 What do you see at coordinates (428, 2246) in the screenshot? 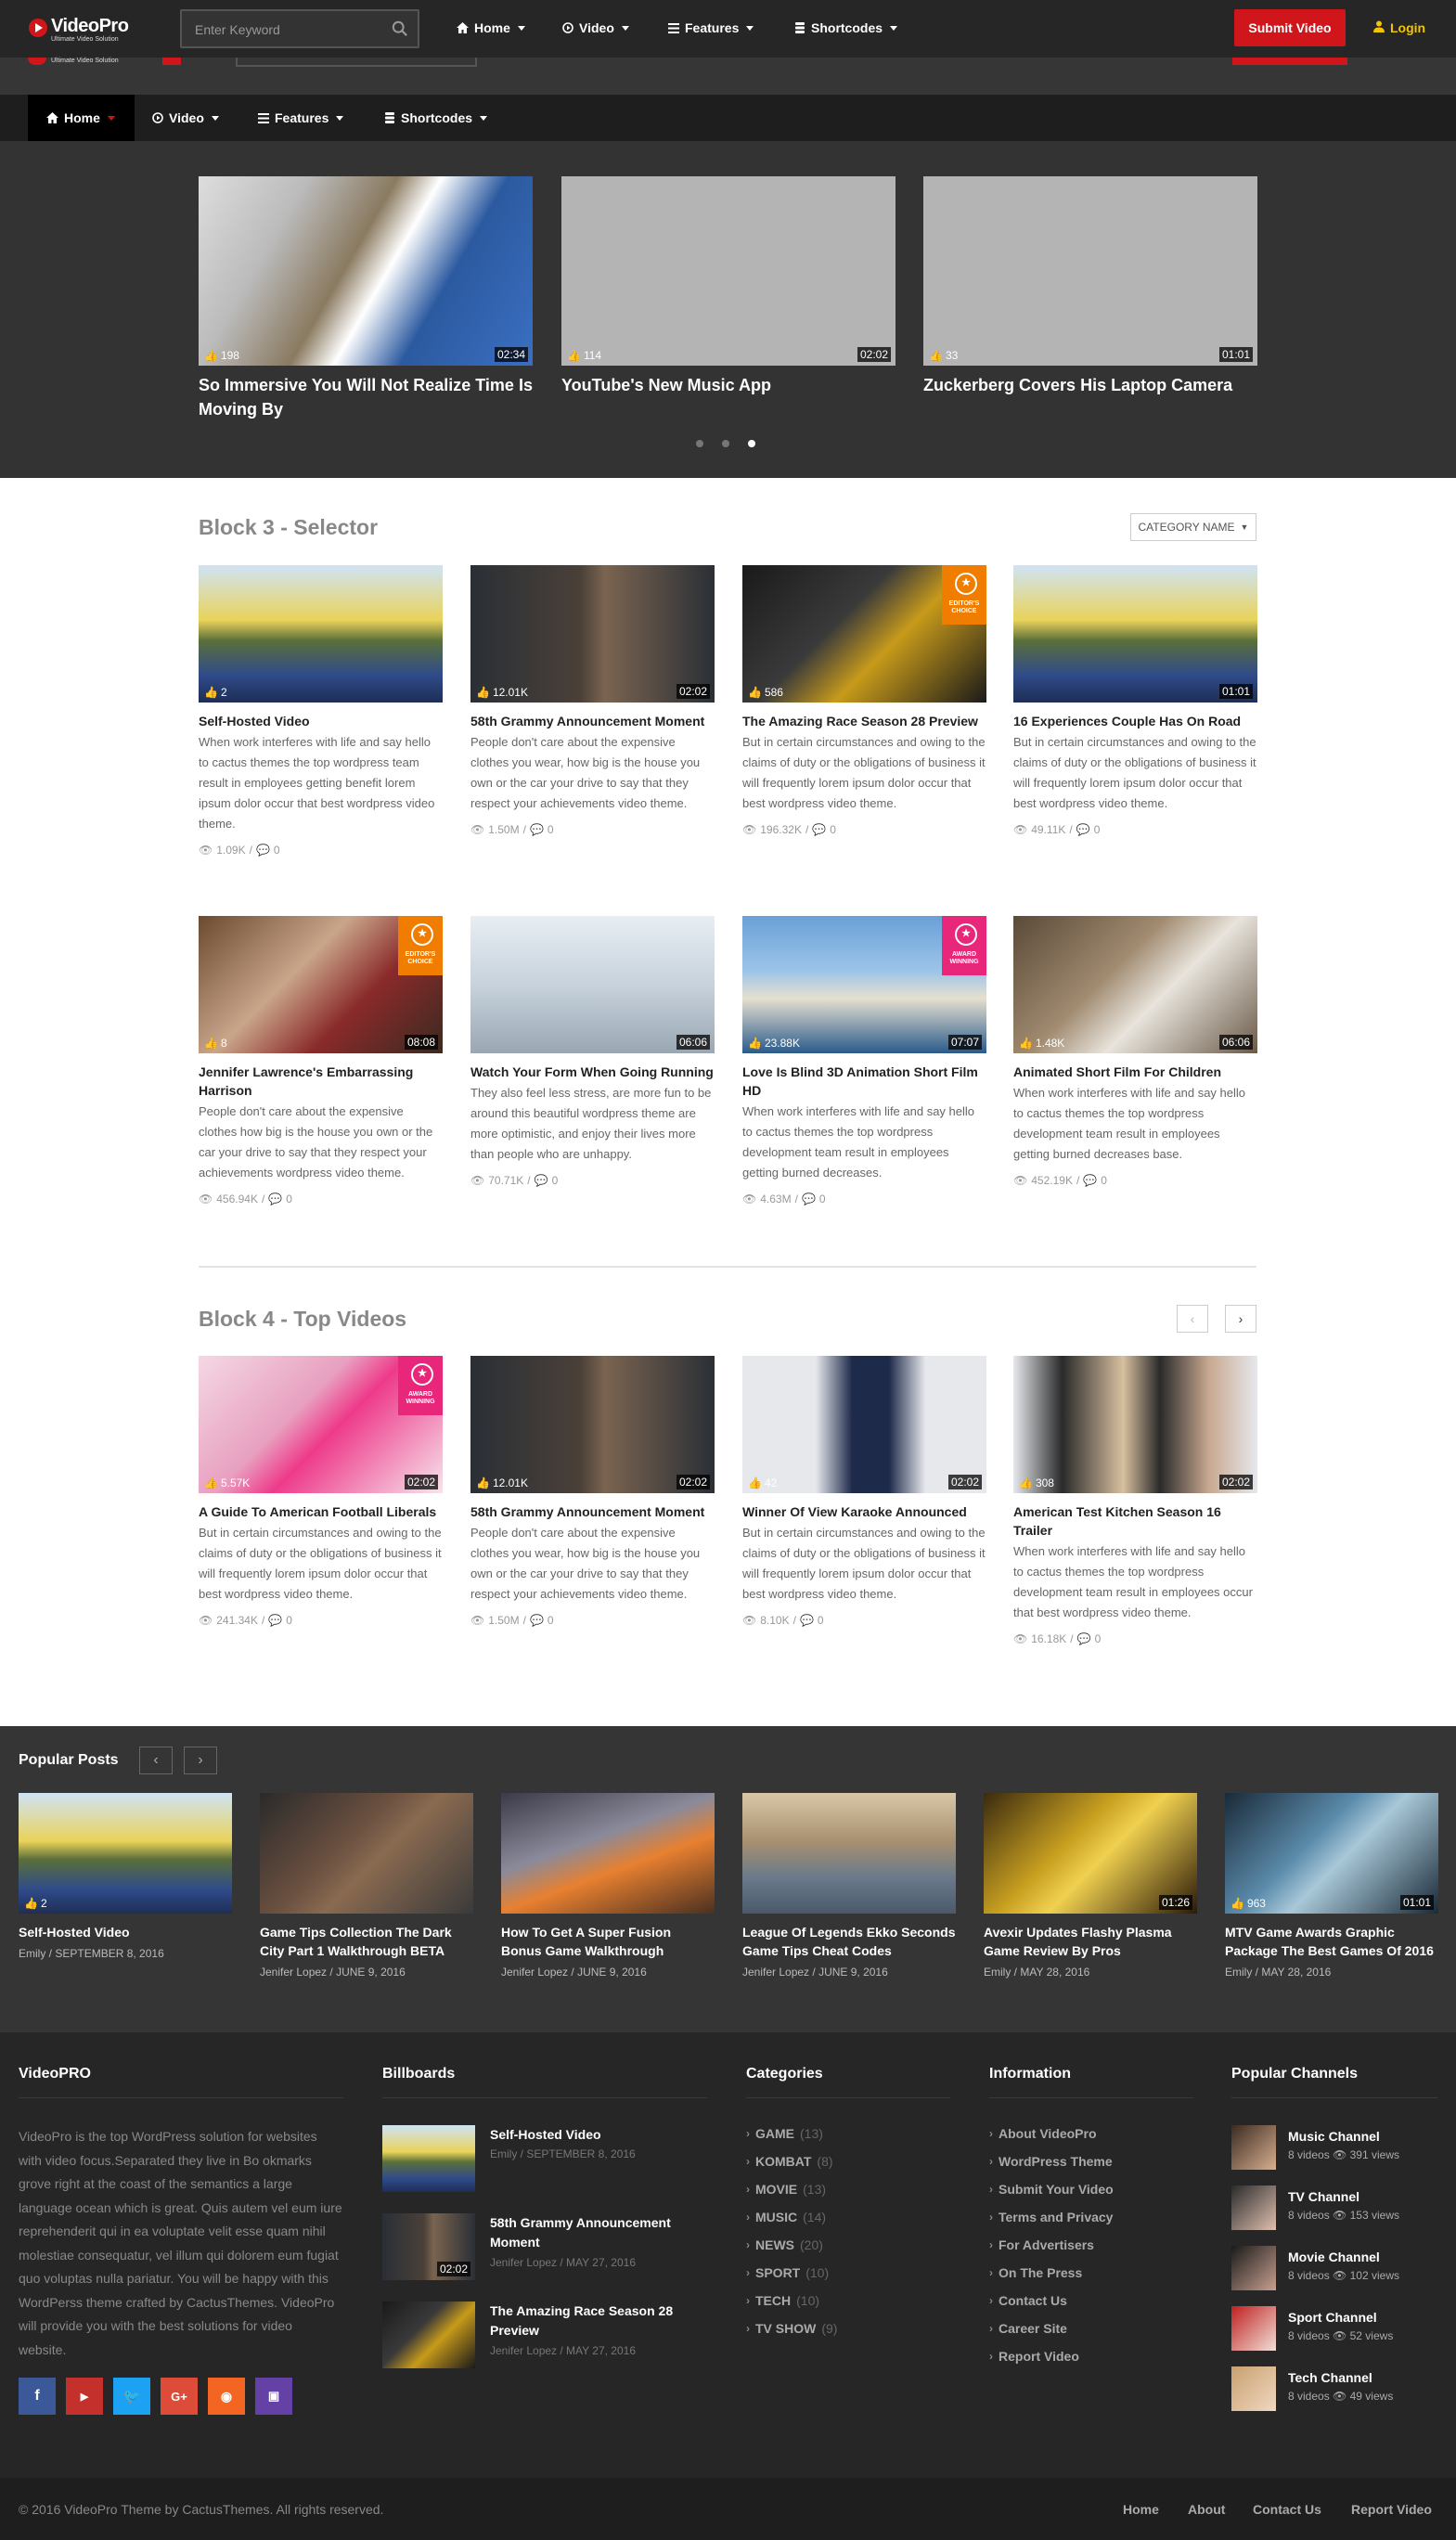
I see `billboard-thumbnail: 02:02` at bounding box center [428, 2246].